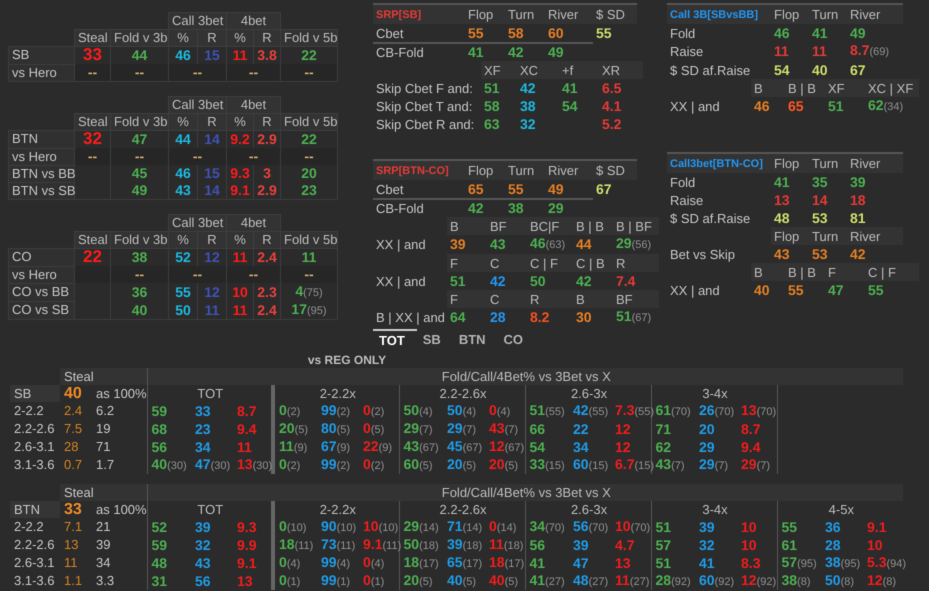 This screenshot has height=591, width=929. I want to click on stat-value: 39(18), so click(464, 544).